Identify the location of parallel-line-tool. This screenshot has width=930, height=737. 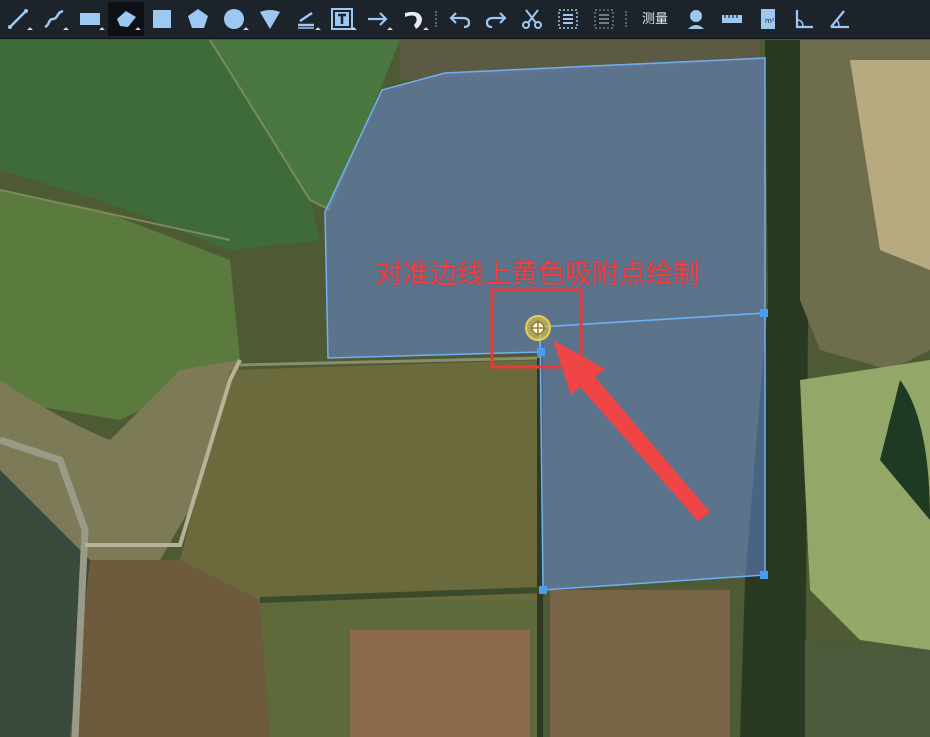
(306, 19).